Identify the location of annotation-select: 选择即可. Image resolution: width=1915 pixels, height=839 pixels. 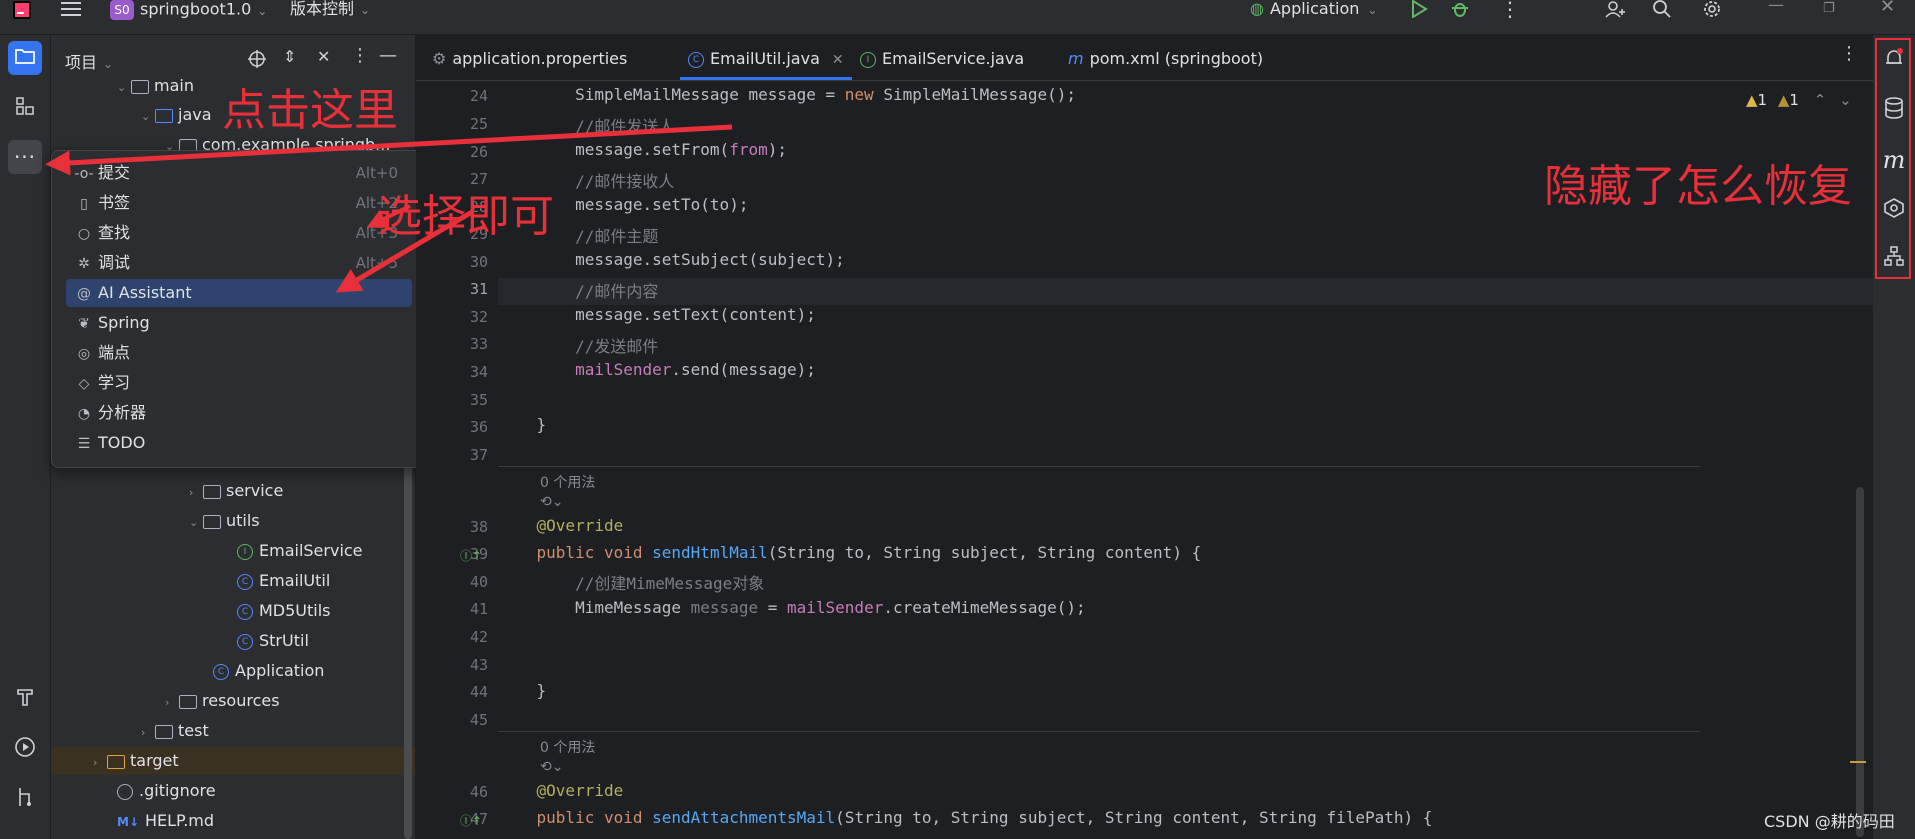
(466, 216).